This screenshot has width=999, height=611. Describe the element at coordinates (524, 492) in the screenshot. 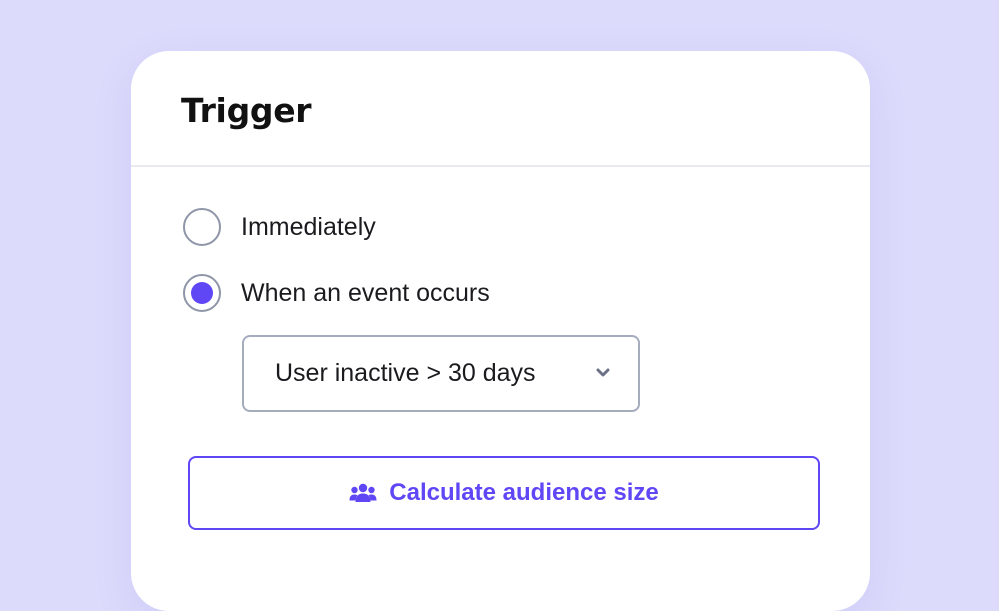

I see `calculate-audience-label: Calculate audience size` at that location.